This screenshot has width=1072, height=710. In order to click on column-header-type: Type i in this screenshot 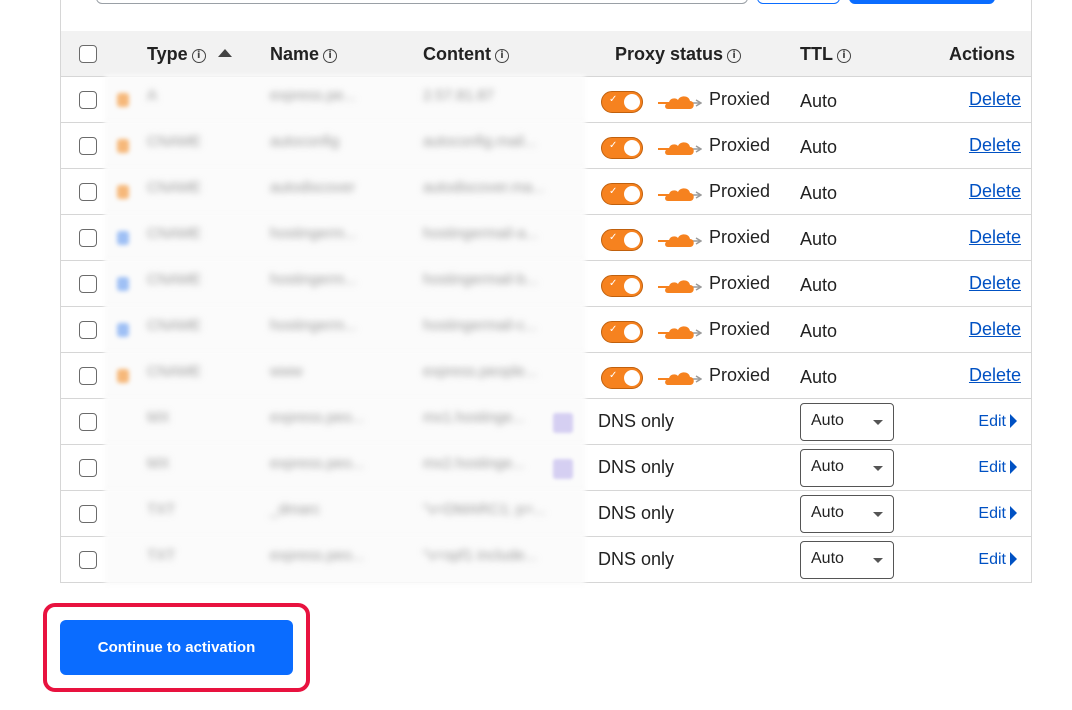, I will do `click(189, 54)`.